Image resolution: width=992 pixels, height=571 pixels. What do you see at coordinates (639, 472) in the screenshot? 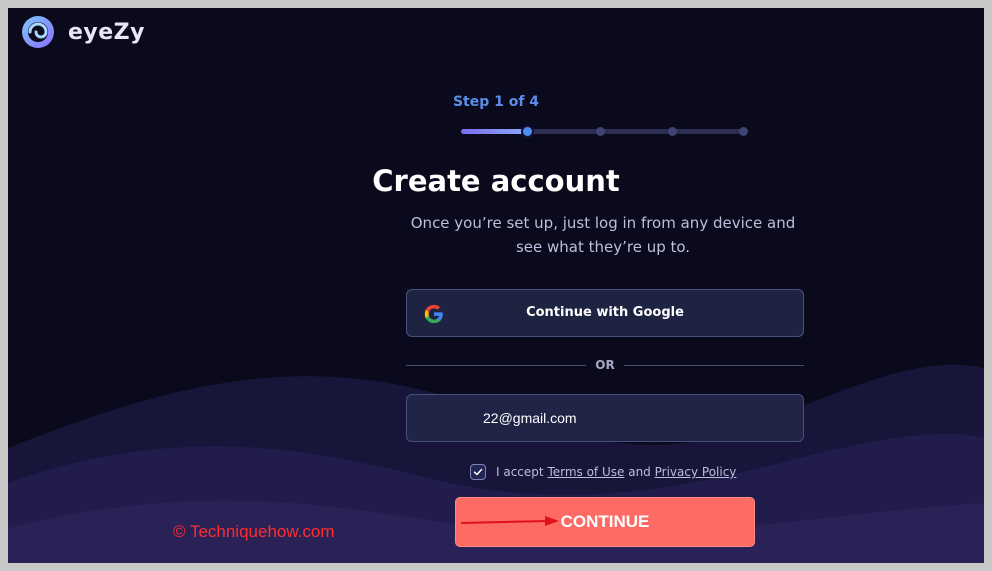
I see `terms-conjunction: and` at bounding box center [639, 472].